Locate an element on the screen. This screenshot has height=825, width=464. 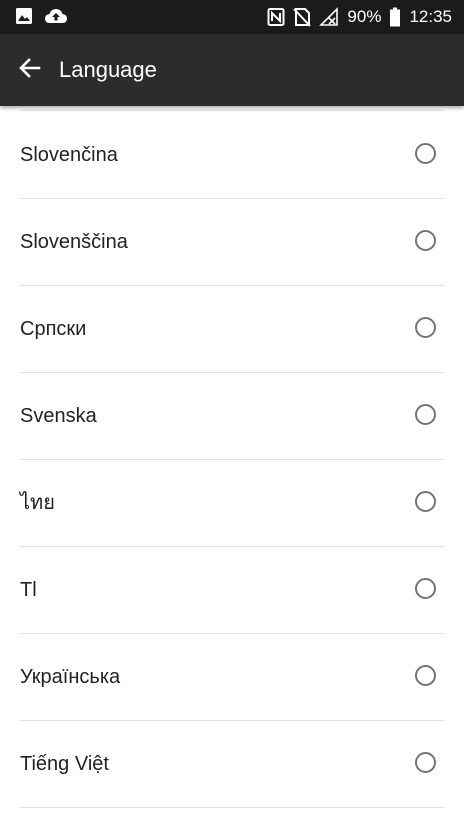
list-item-language: Slovenčina is located at coordinates (232, 155).